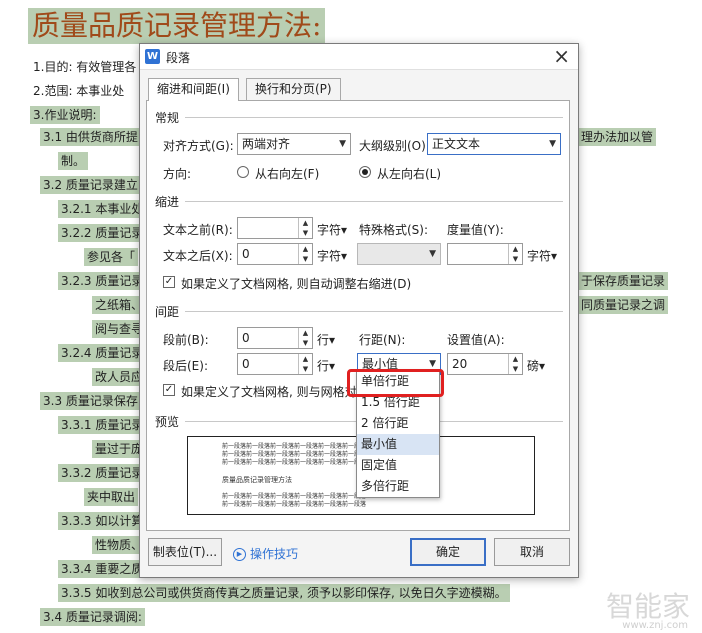  What do you see at coordinates (102, 521) in the screenshot?
I see `doc-line: 3.3.3 如以计算` at bounding box center [102, 521].